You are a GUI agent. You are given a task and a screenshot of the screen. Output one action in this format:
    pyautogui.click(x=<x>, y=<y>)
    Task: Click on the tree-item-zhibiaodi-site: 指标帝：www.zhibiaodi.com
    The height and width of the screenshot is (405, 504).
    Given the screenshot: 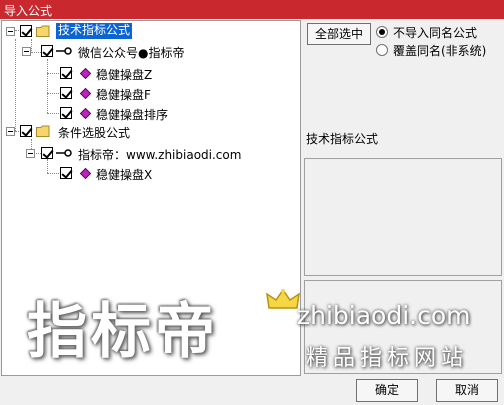 What is the action you would take?
    pyautogui.click(x=151, y=153)
    